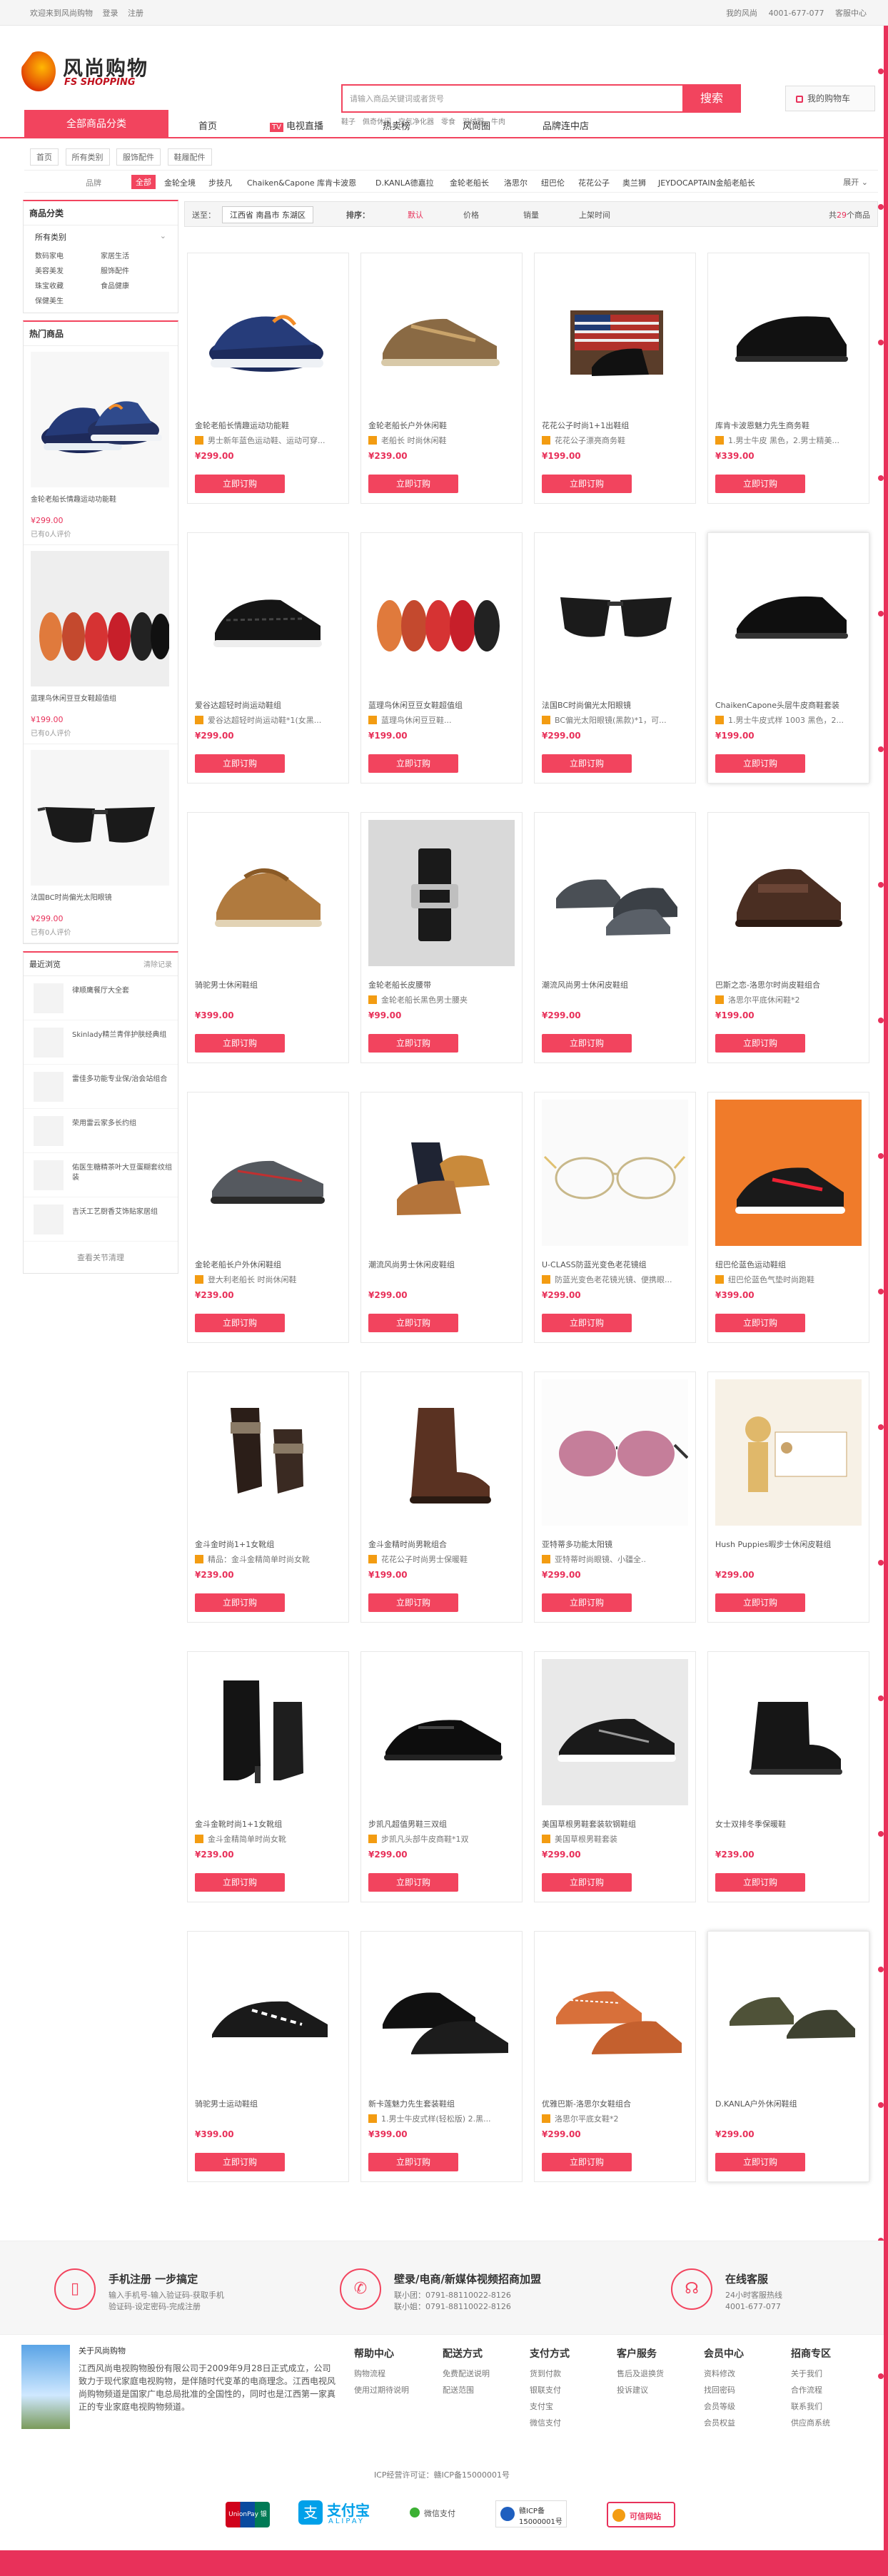 This screenshot has height=2576, width=888. Describe the element at coordinates (110, 14) in the screenshot. I see `login-link: 登录` at that location.